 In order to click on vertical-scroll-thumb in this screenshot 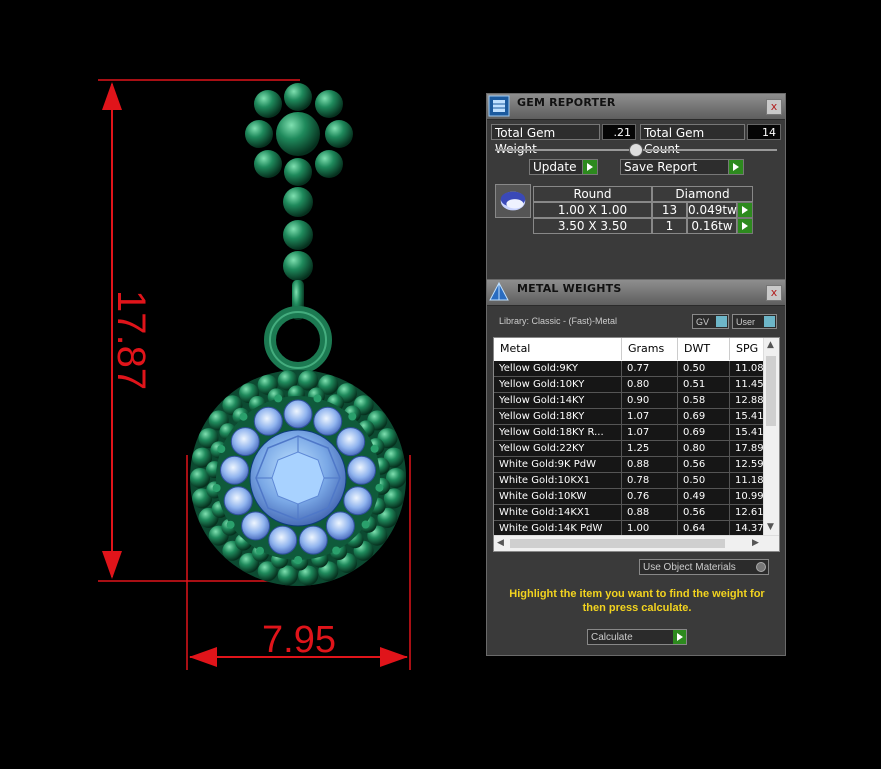, I will do `click(771, 391)`.